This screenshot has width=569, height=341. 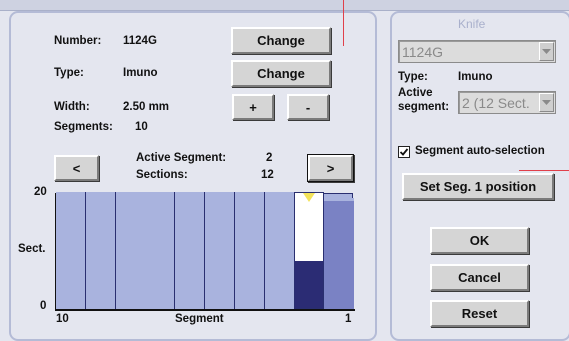 I want to click on knife-type-label: Type:, so click(x=413, y=77).